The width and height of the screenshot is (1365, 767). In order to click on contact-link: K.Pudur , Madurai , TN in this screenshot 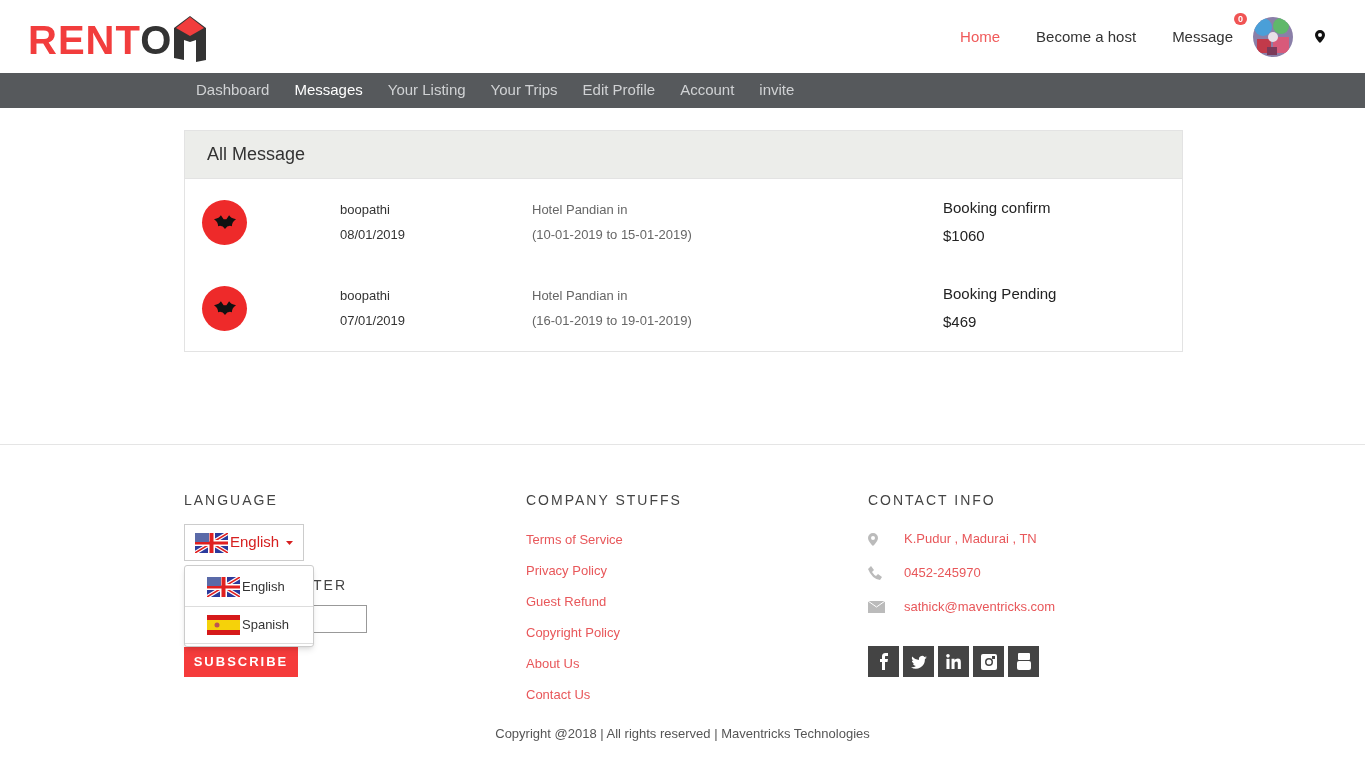, I will do `click(970, 539)`.